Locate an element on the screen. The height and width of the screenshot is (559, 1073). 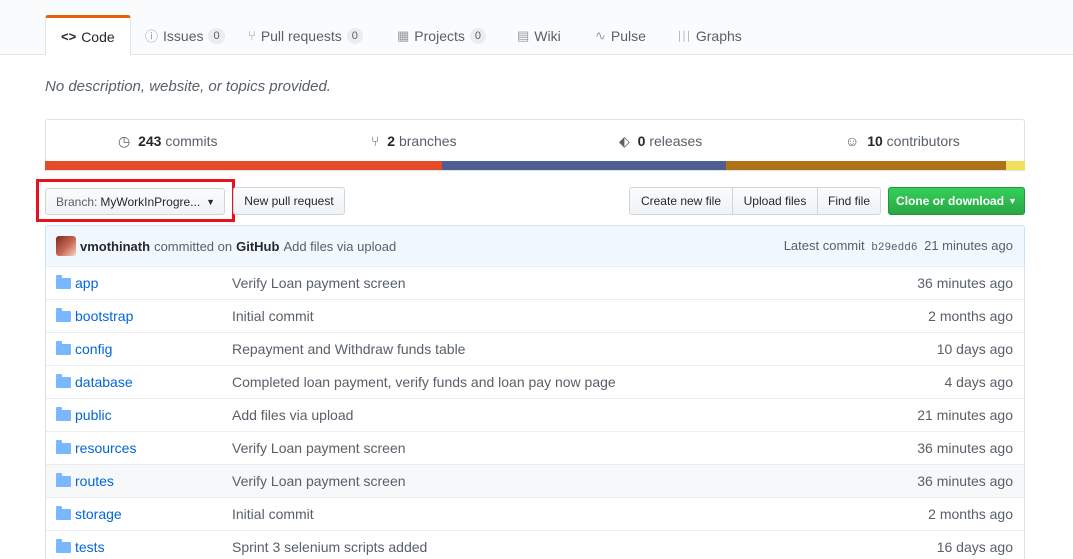
file-name-link: tests is located at coordinates (90, 547).